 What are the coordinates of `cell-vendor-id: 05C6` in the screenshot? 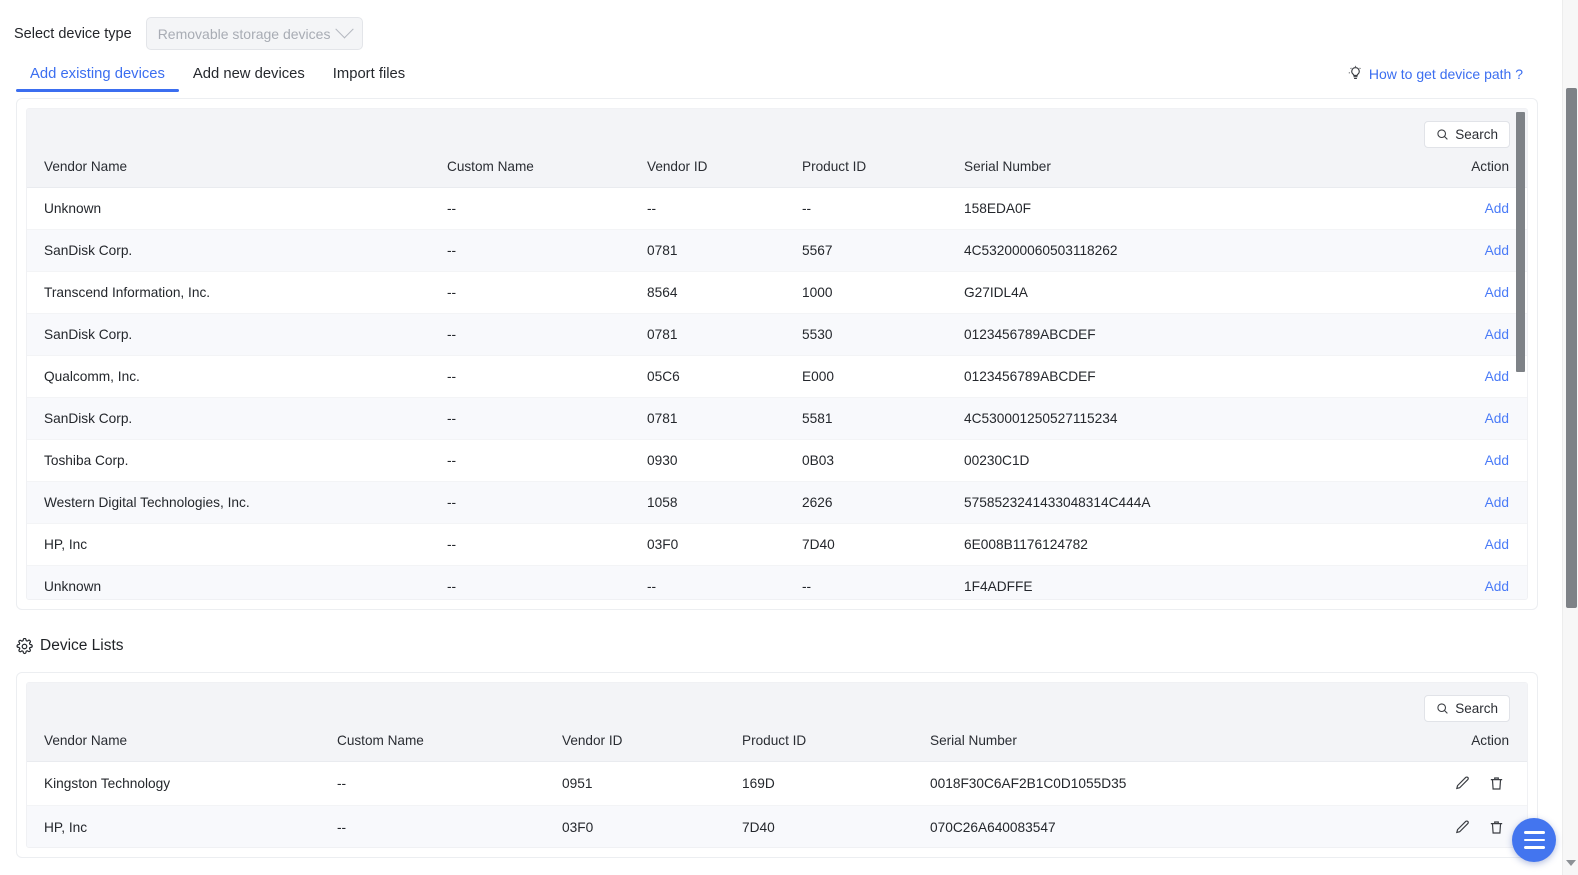 It's located at (724, 376).